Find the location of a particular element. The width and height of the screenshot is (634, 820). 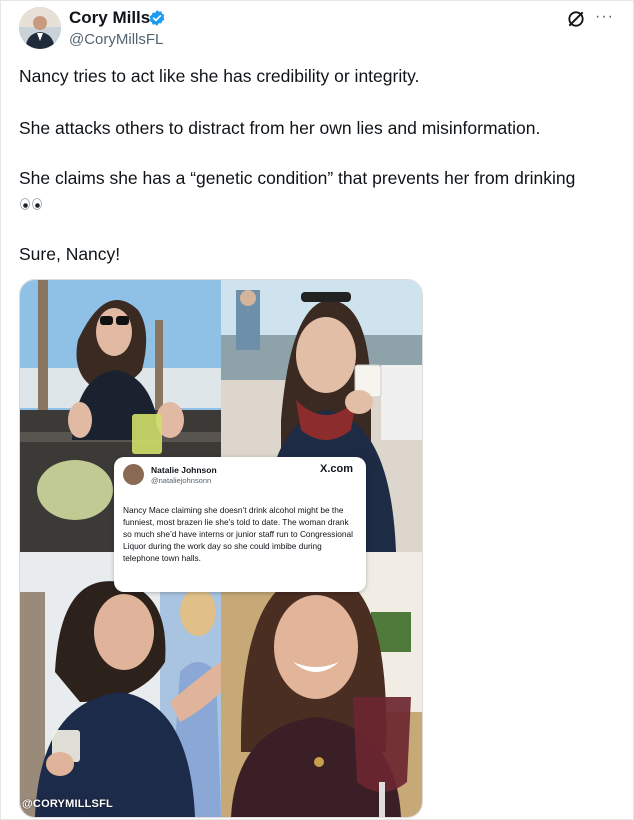

quoted-tweet-handle: @nataliejohnsonn is located at coordinates (181, 480).